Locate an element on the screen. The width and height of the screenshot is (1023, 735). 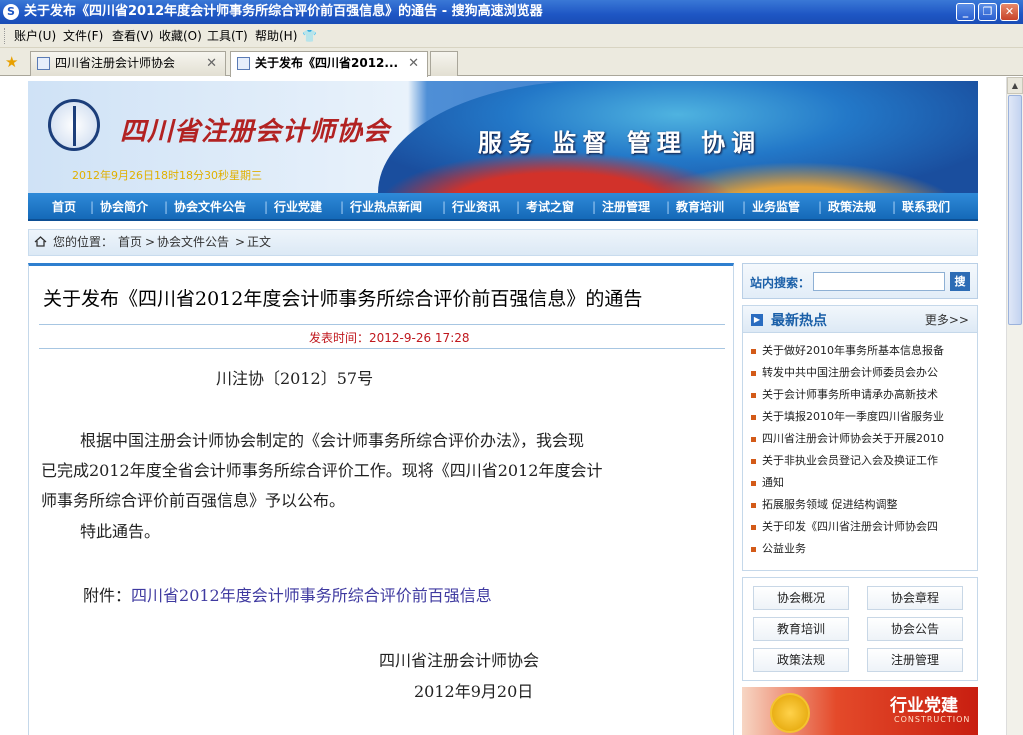
hot-news-item: 关于印发《四川省注册会计师协会四 is located at coordinates (862, 527).